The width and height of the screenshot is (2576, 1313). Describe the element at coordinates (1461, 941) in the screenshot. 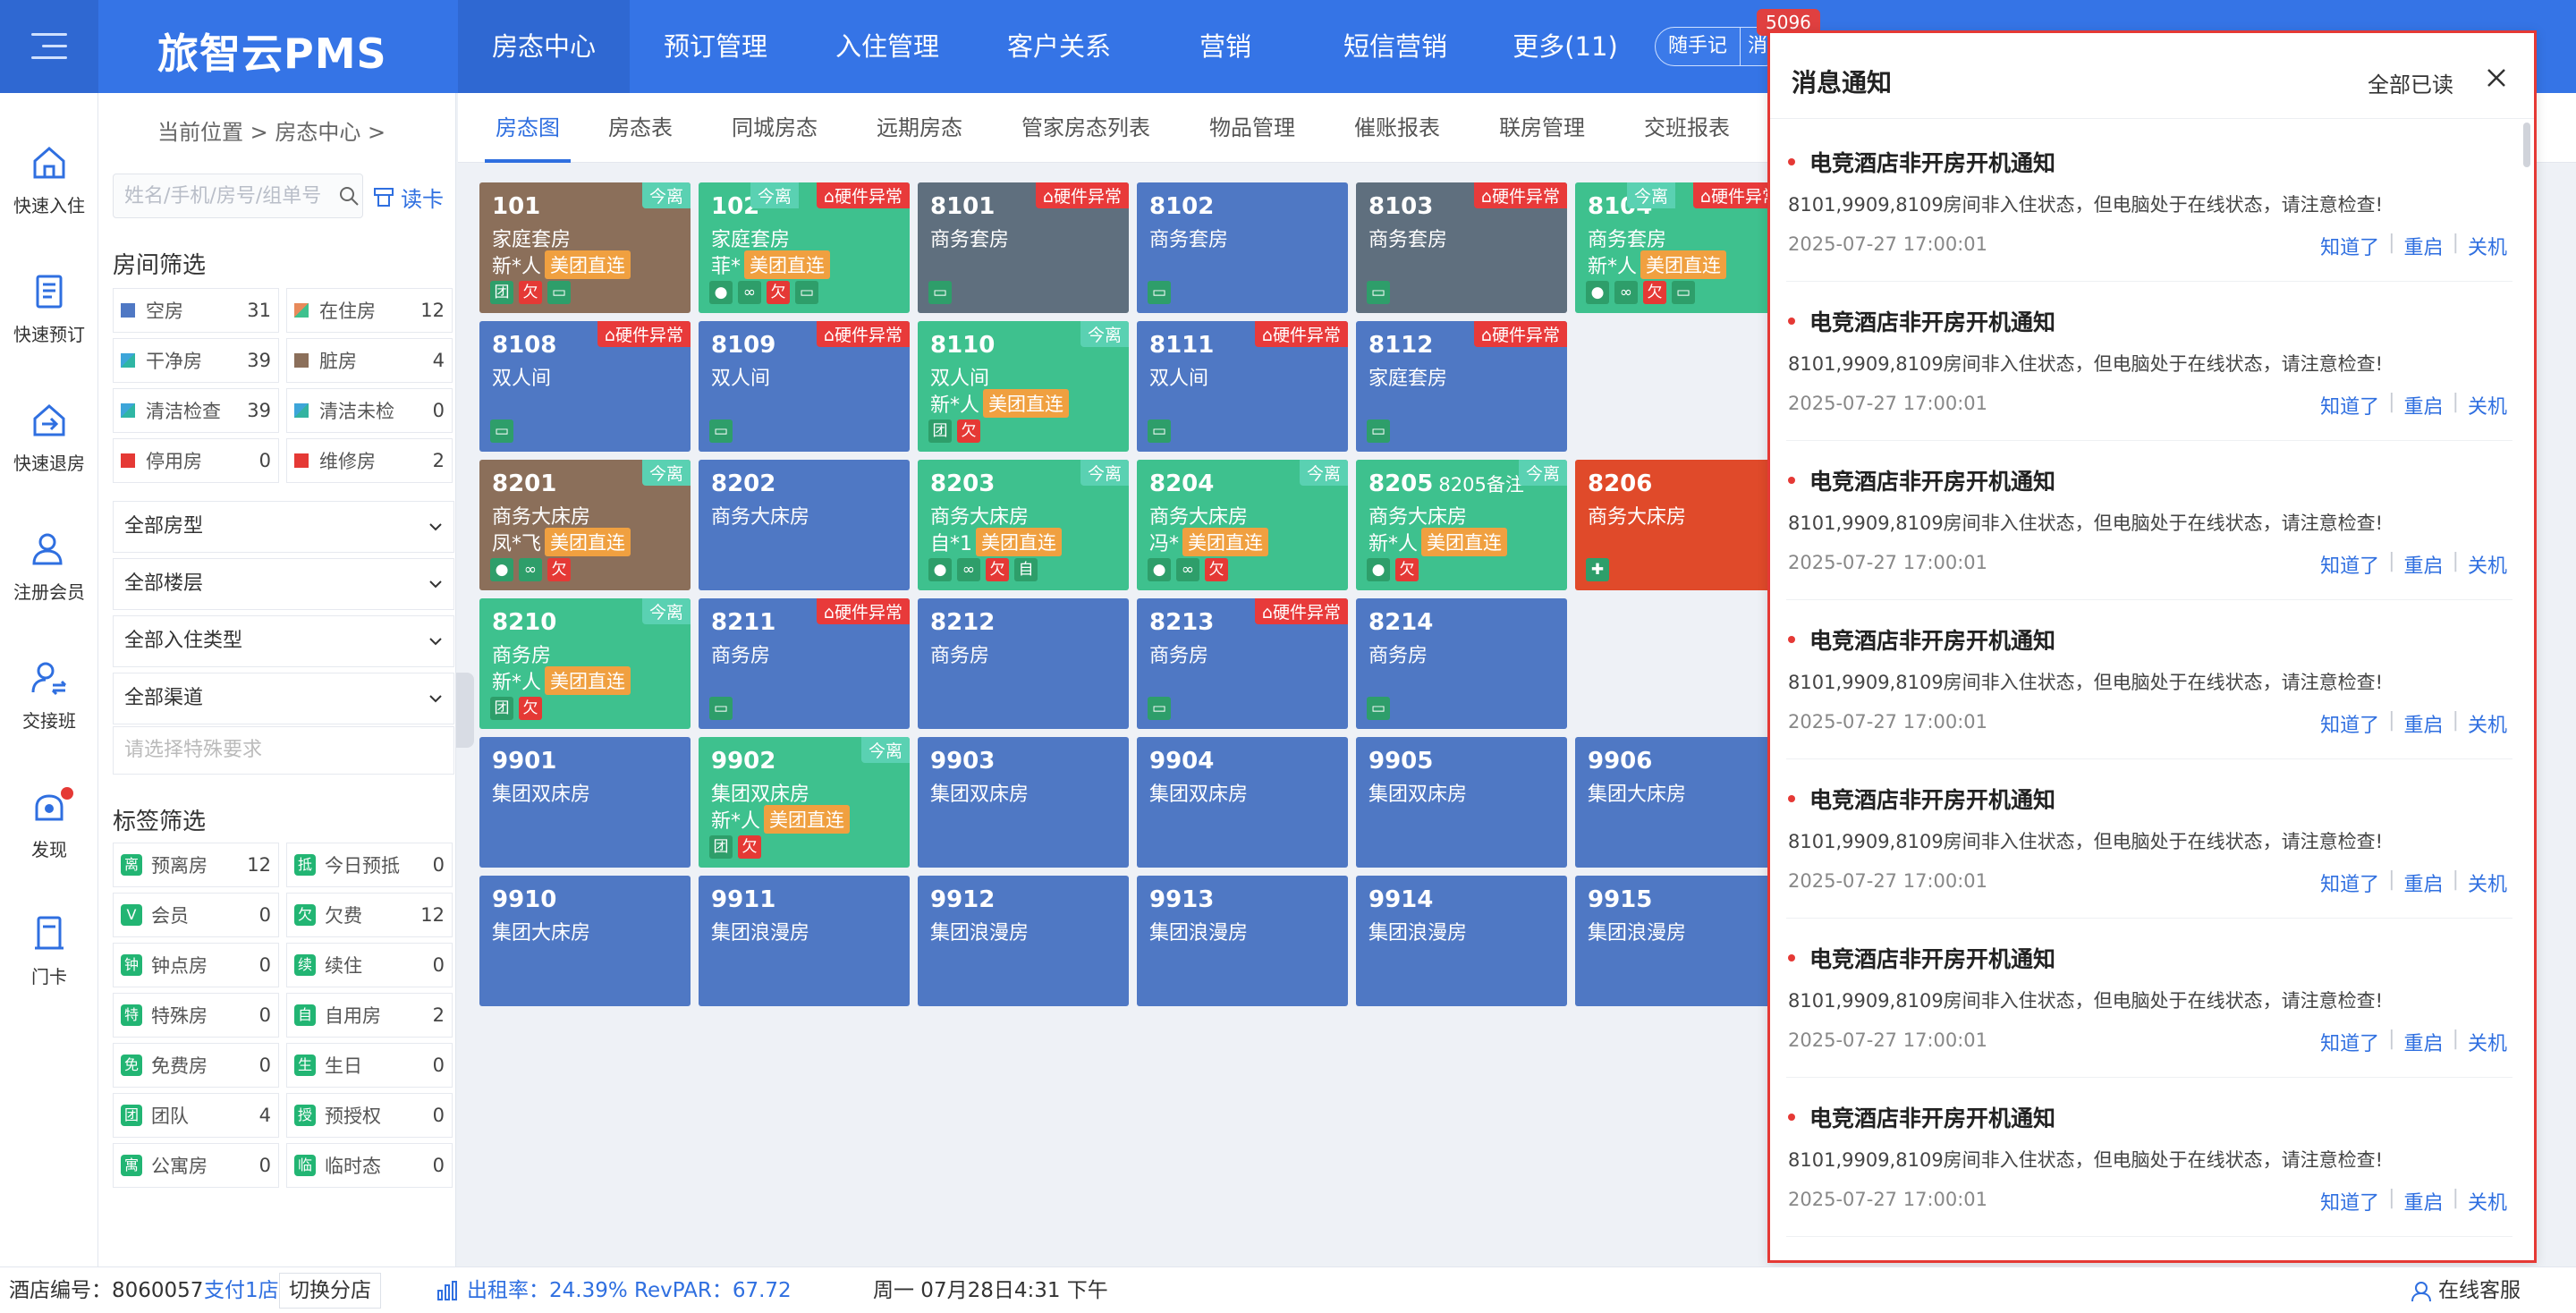

I see `room-card: 9914 集团浪漫房` at that location.